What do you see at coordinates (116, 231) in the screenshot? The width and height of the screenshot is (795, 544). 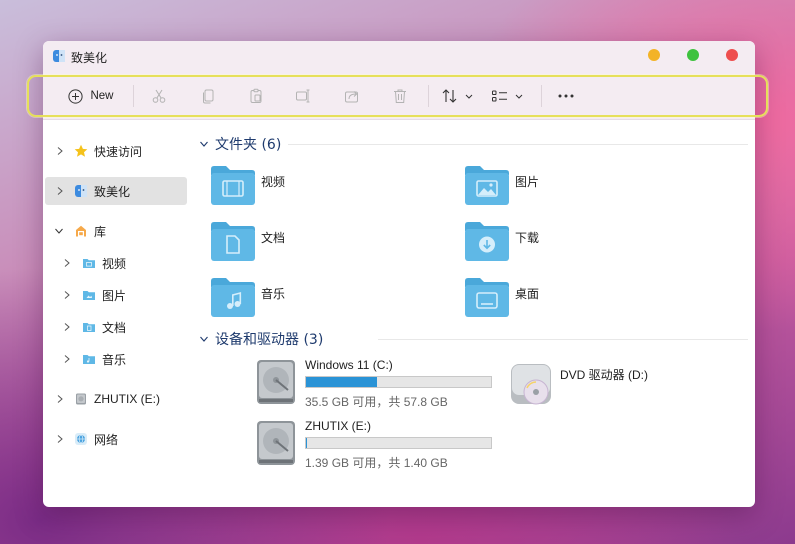 I see `sidebar-item-libraries: 库` at bounding box center [116, 231].